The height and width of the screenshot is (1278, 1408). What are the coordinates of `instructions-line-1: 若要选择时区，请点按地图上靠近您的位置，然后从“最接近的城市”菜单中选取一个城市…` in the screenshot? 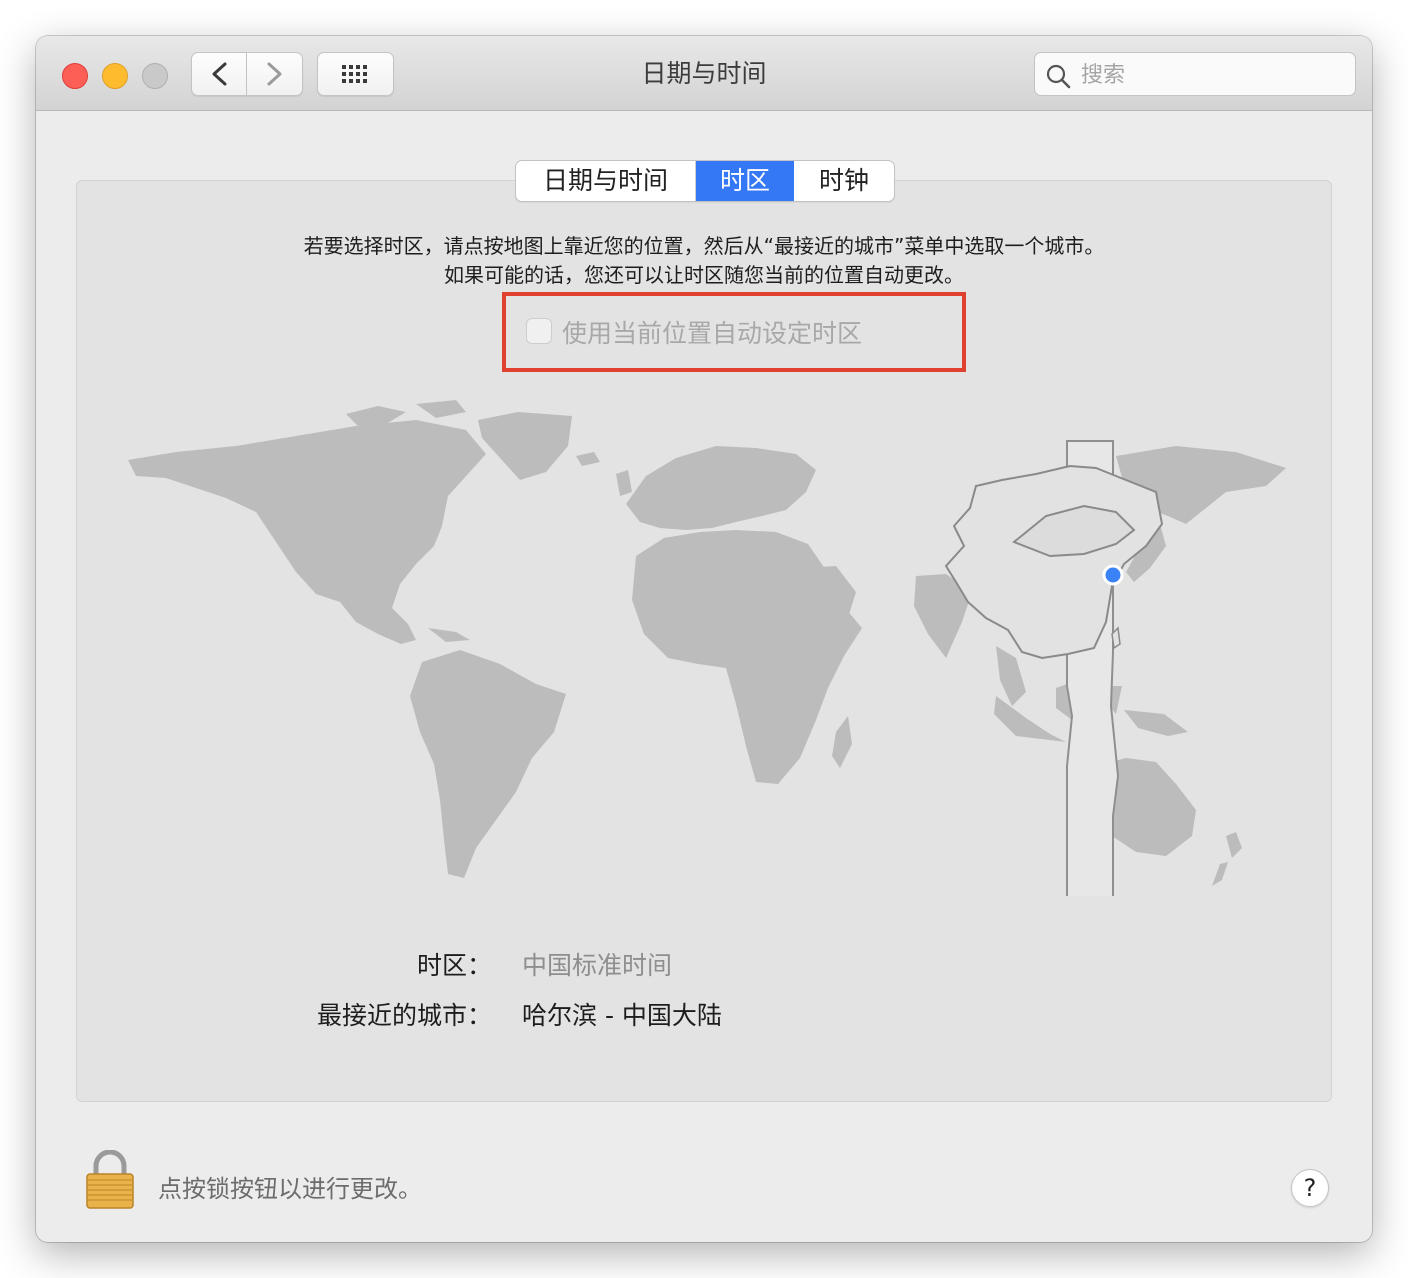 It's located at (704, 246).